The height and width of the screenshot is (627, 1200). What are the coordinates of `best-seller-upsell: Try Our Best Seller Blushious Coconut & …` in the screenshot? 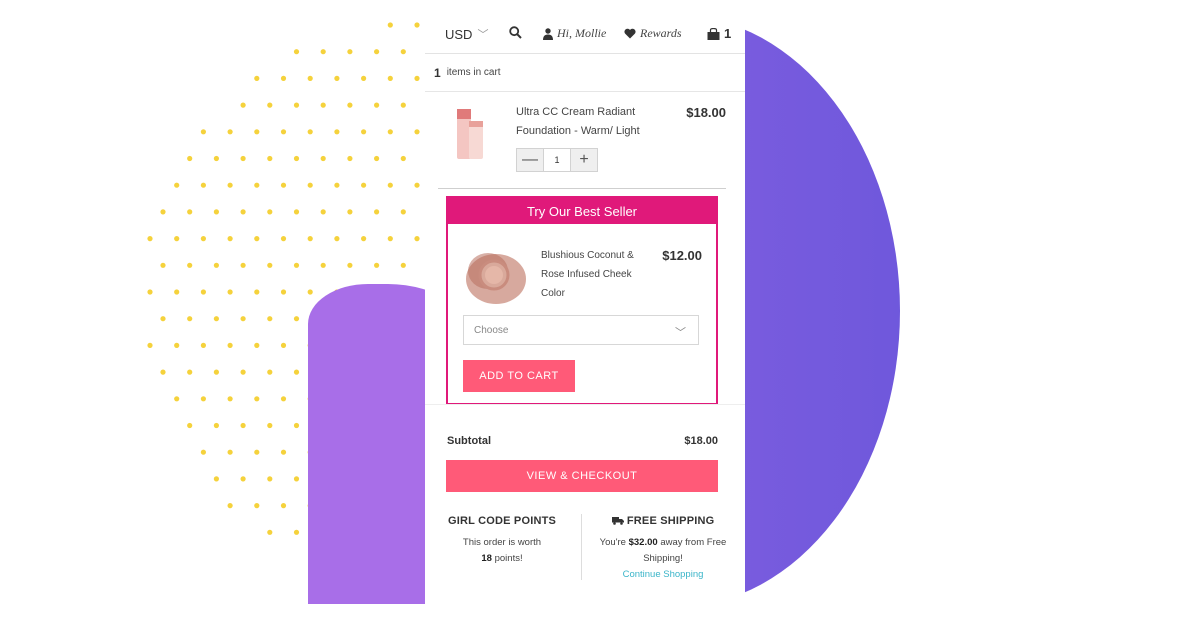 It's located at (582, 300).